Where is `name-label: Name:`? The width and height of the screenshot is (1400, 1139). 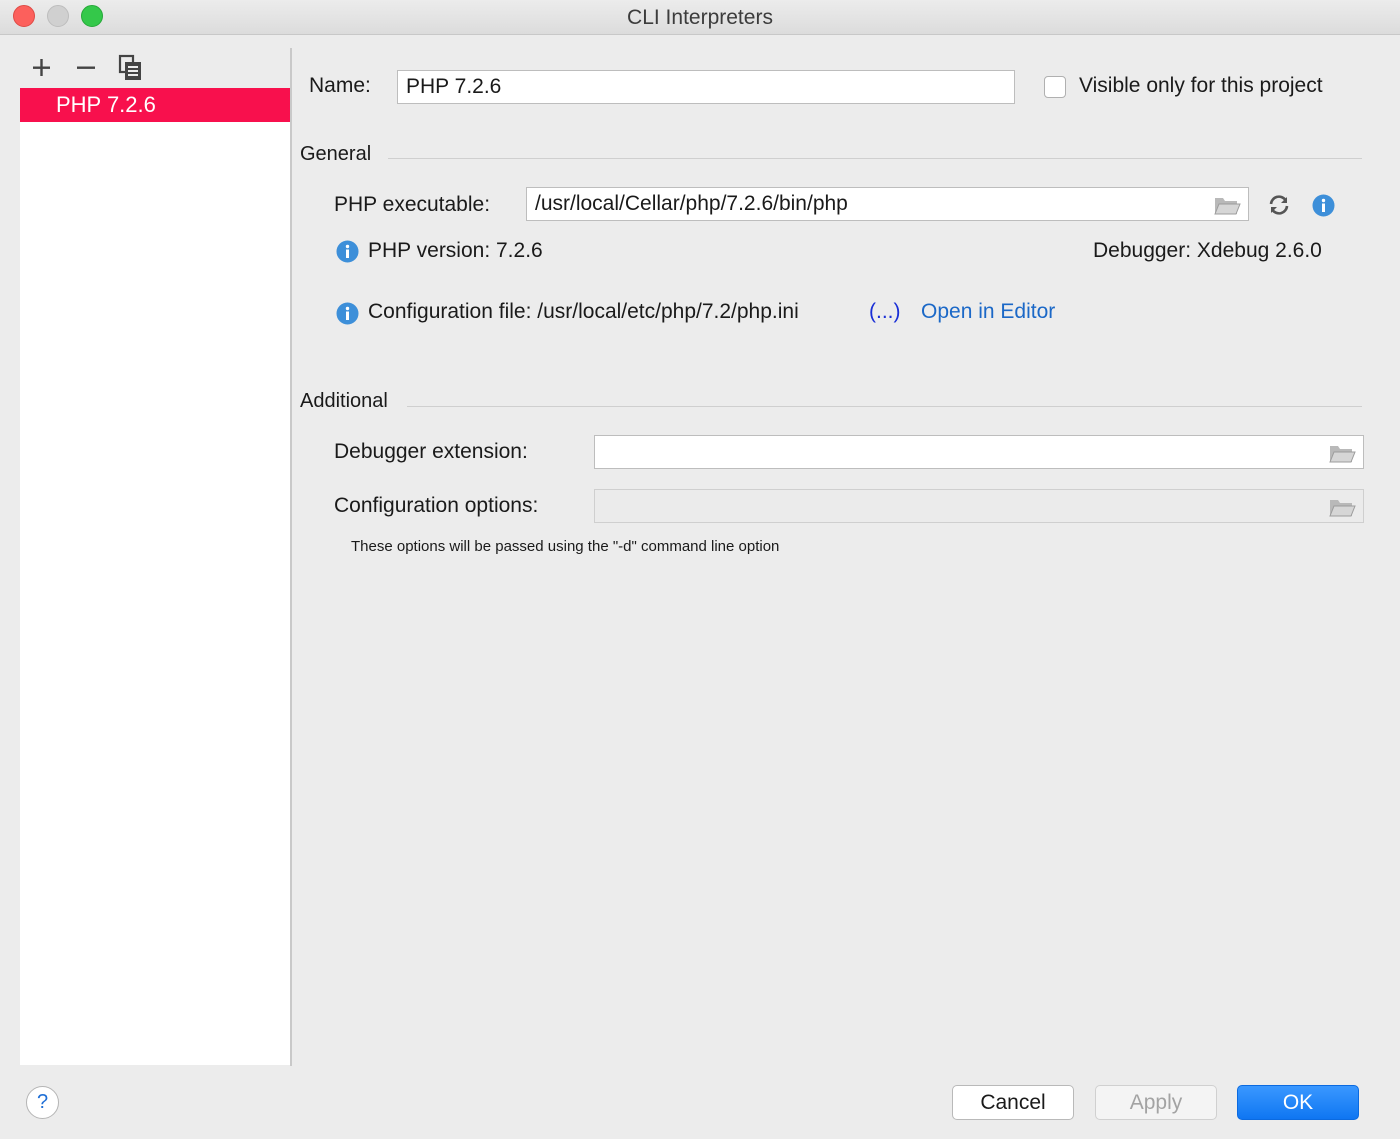 name-label: Name: is located at coordinates (340, 85).